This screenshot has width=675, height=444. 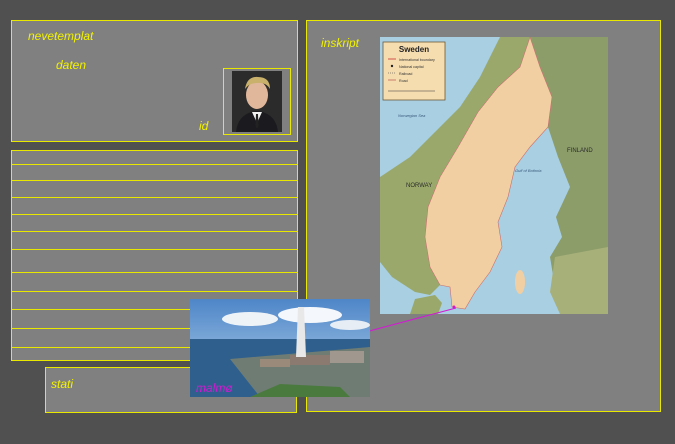 I want to click on map-label-finland: FINLAND, so click(x=580, y=151).